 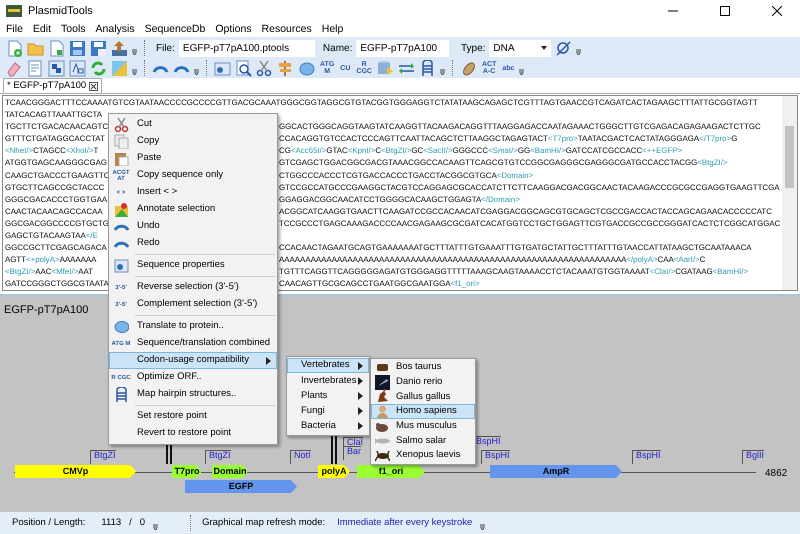 What do you see at coordinates (42, 29) in the screenshot?
I see `menu-item: Edit` at bounding box center [42, 29].